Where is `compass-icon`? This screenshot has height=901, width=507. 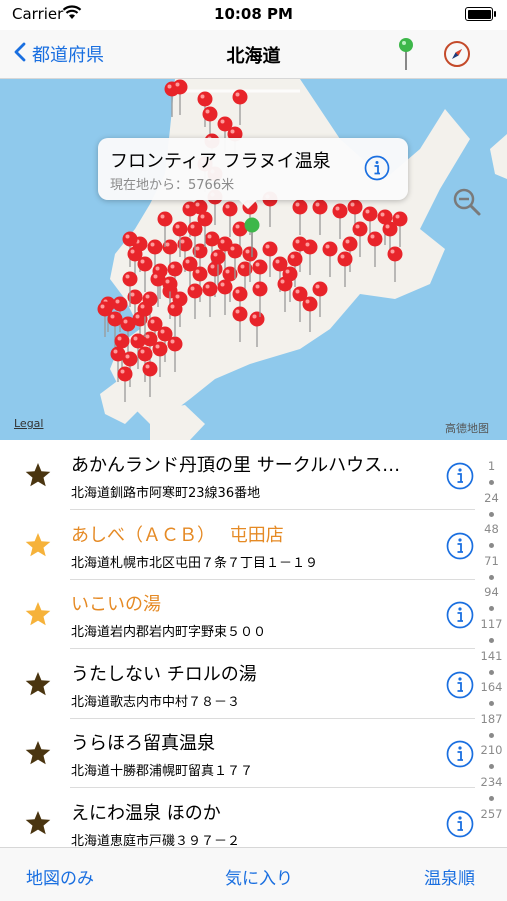
compass-icon is located at coordinates (457, 56).